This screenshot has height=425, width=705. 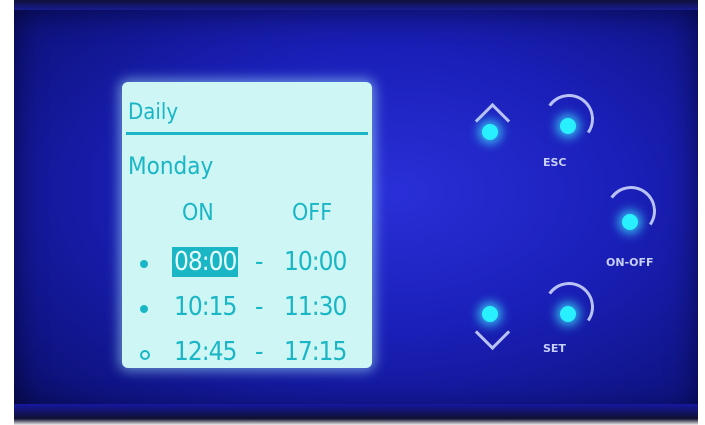 What do you see at coordinates (490, 132) in the screenshot?
I see `up-button-led` at bounding box center [490, 132].